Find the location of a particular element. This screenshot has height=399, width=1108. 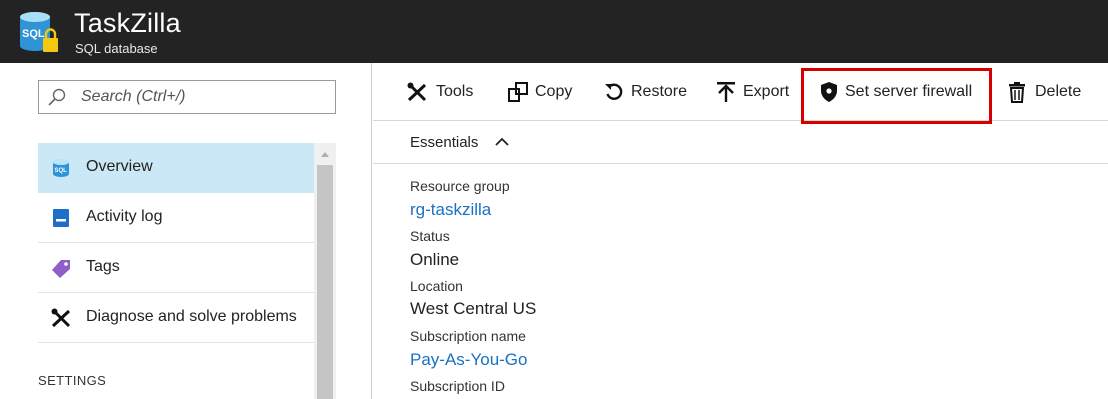

resource-group-link: rg-taskzilla is located at coordinates (450, 210).